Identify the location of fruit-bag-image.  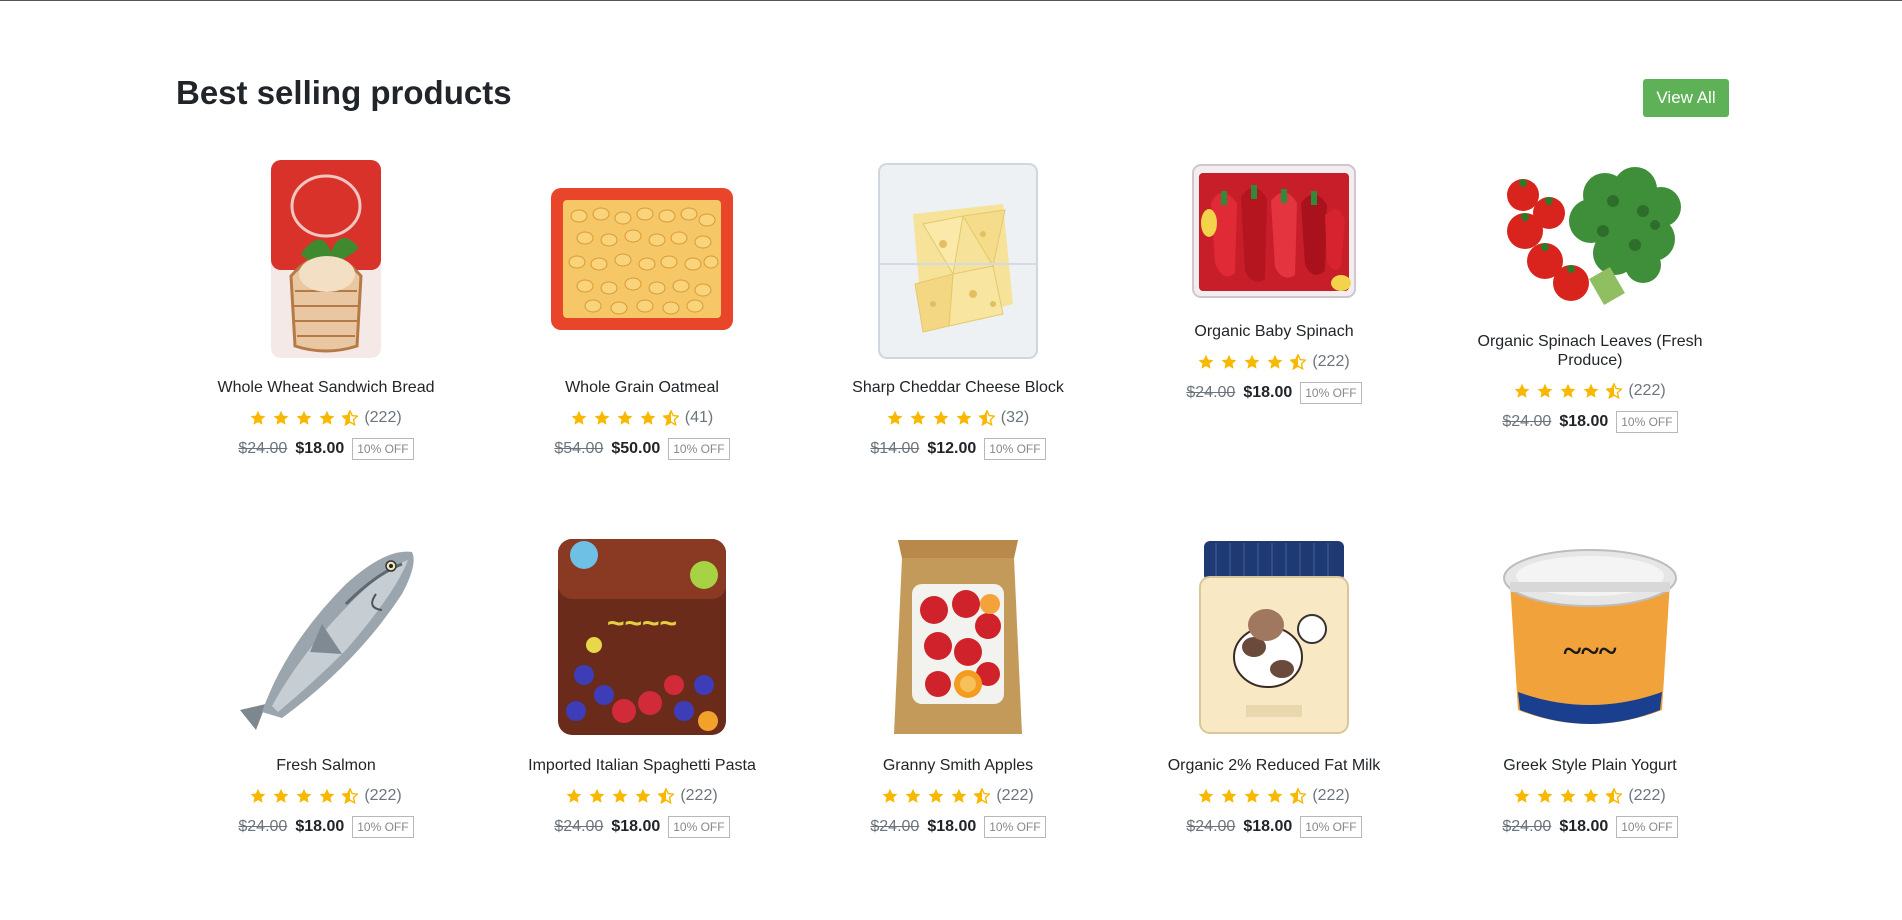
(958, 637).